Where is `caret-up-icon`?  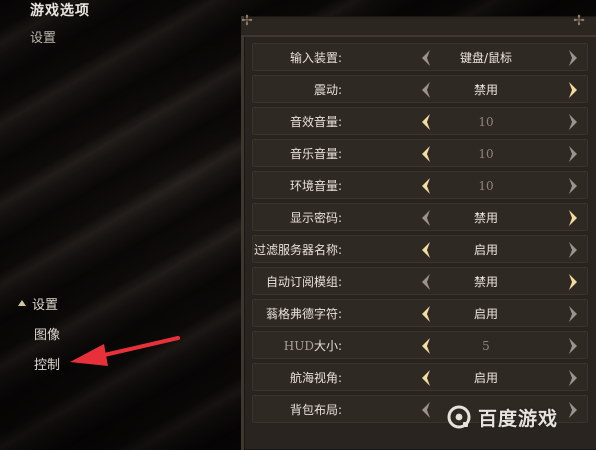 caret-up-icon is located at coordinates (22, 303).